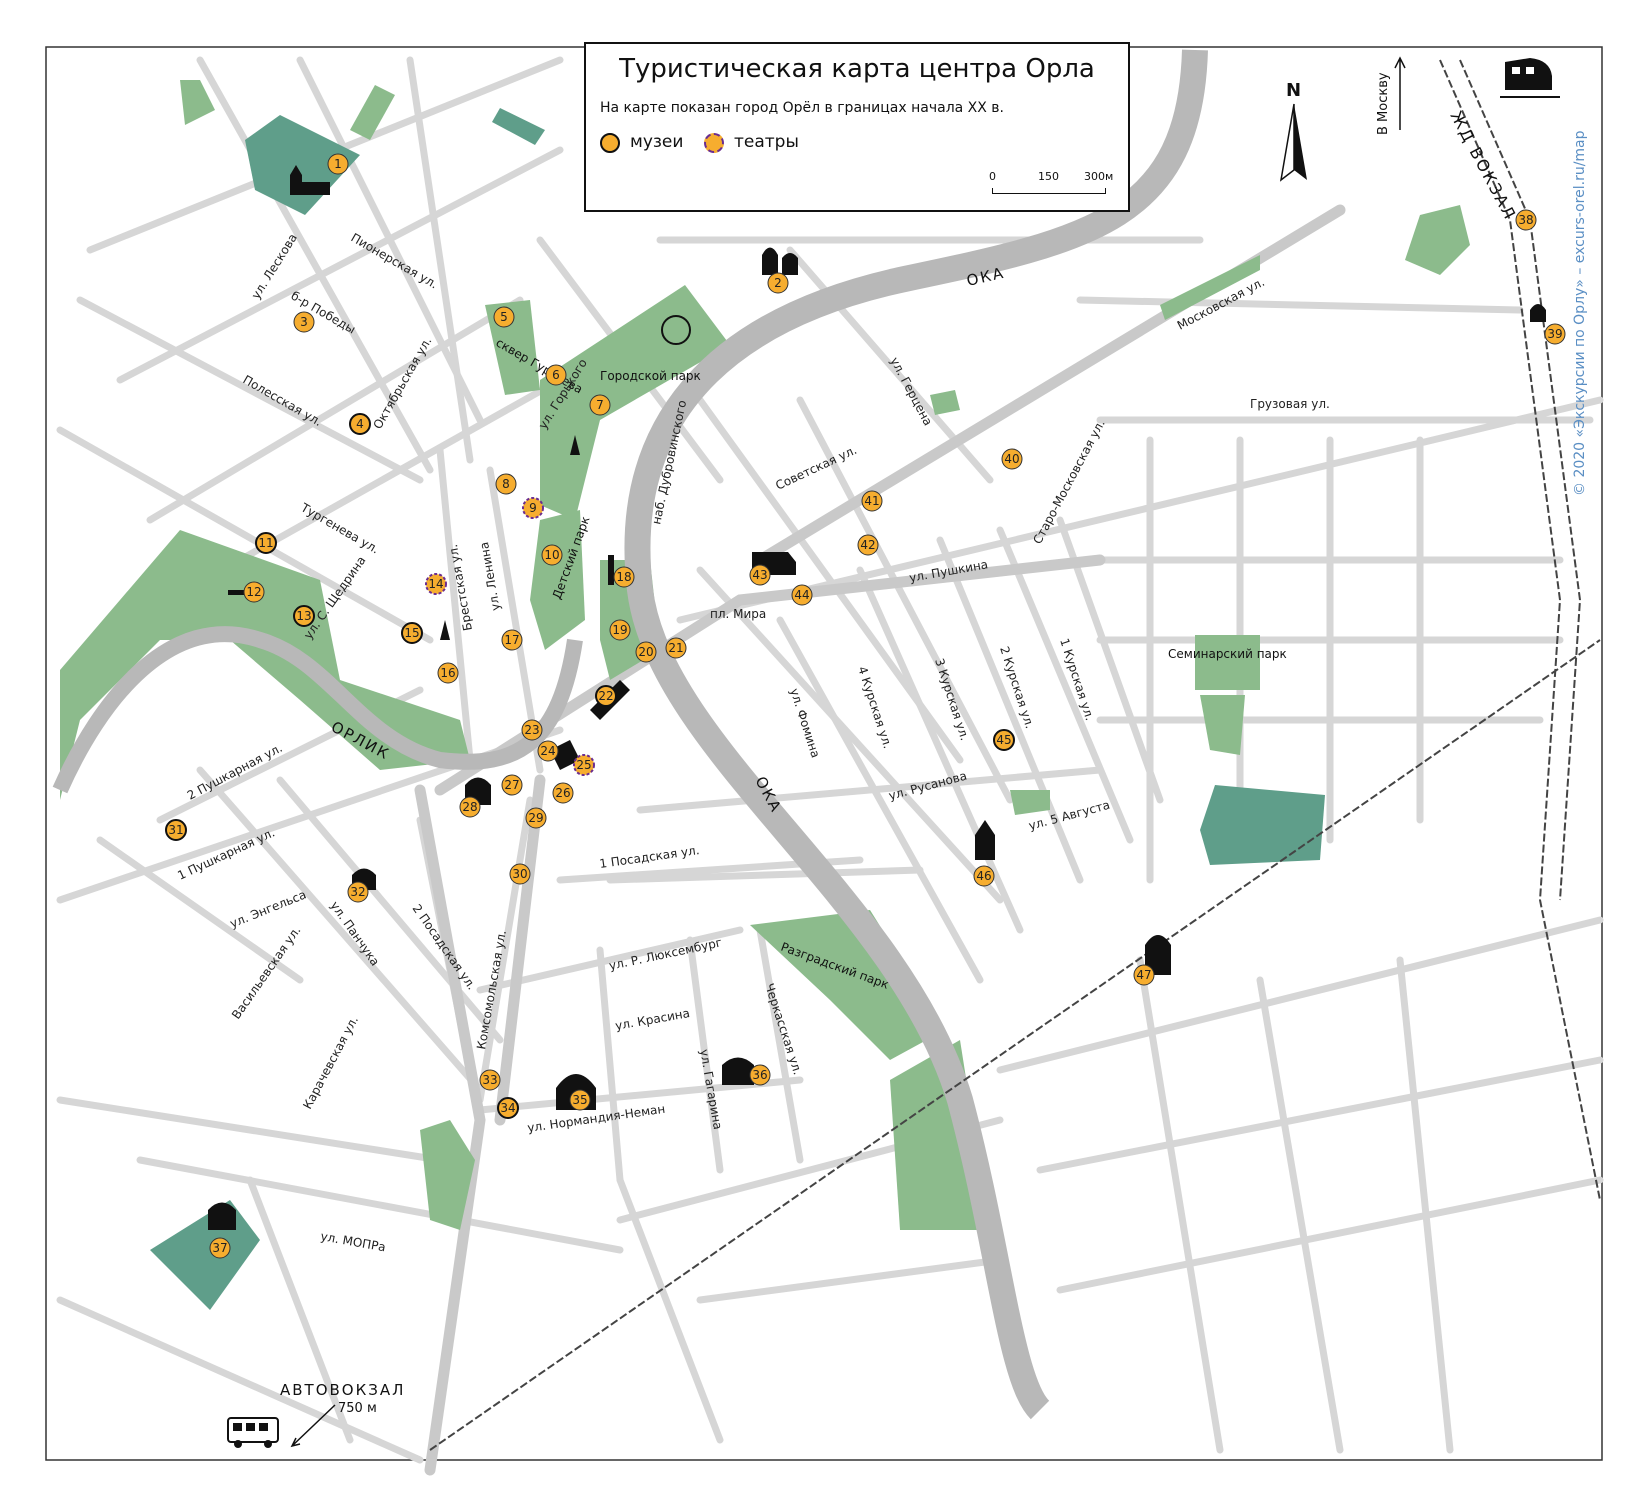  I want to click on poi-number: 36, so click(759, 1075).